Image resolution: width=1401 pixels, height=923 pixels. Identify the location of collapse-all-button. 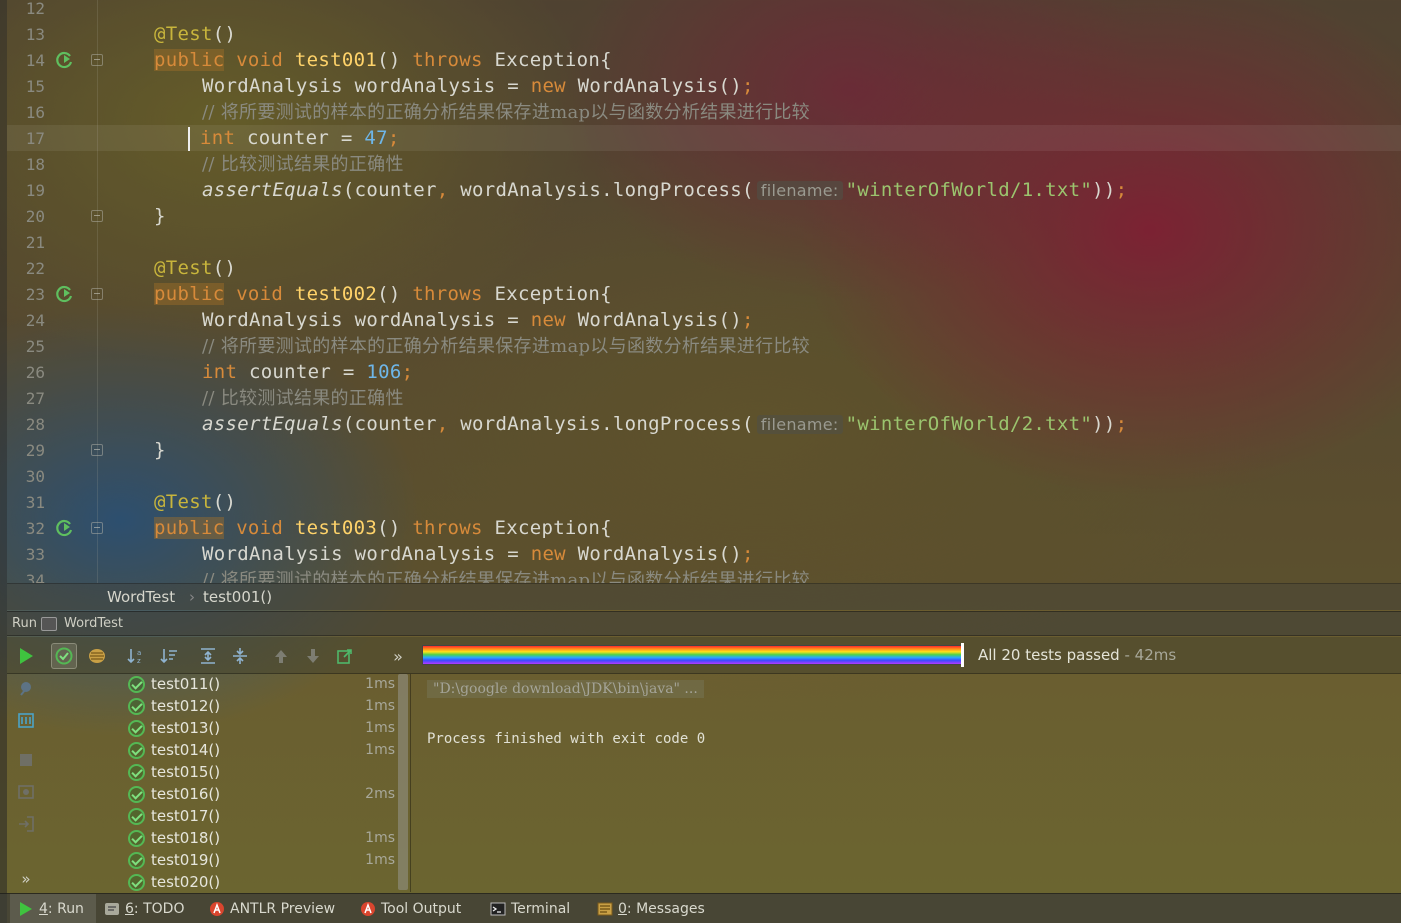
(240, 656).